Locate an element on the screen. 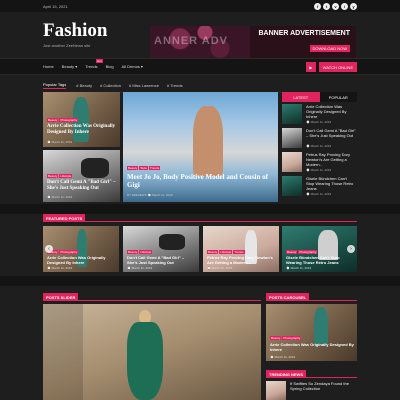 The width and height of the screenshot is (400, 400). posts-slider-image is located at coordinates (152, 352).